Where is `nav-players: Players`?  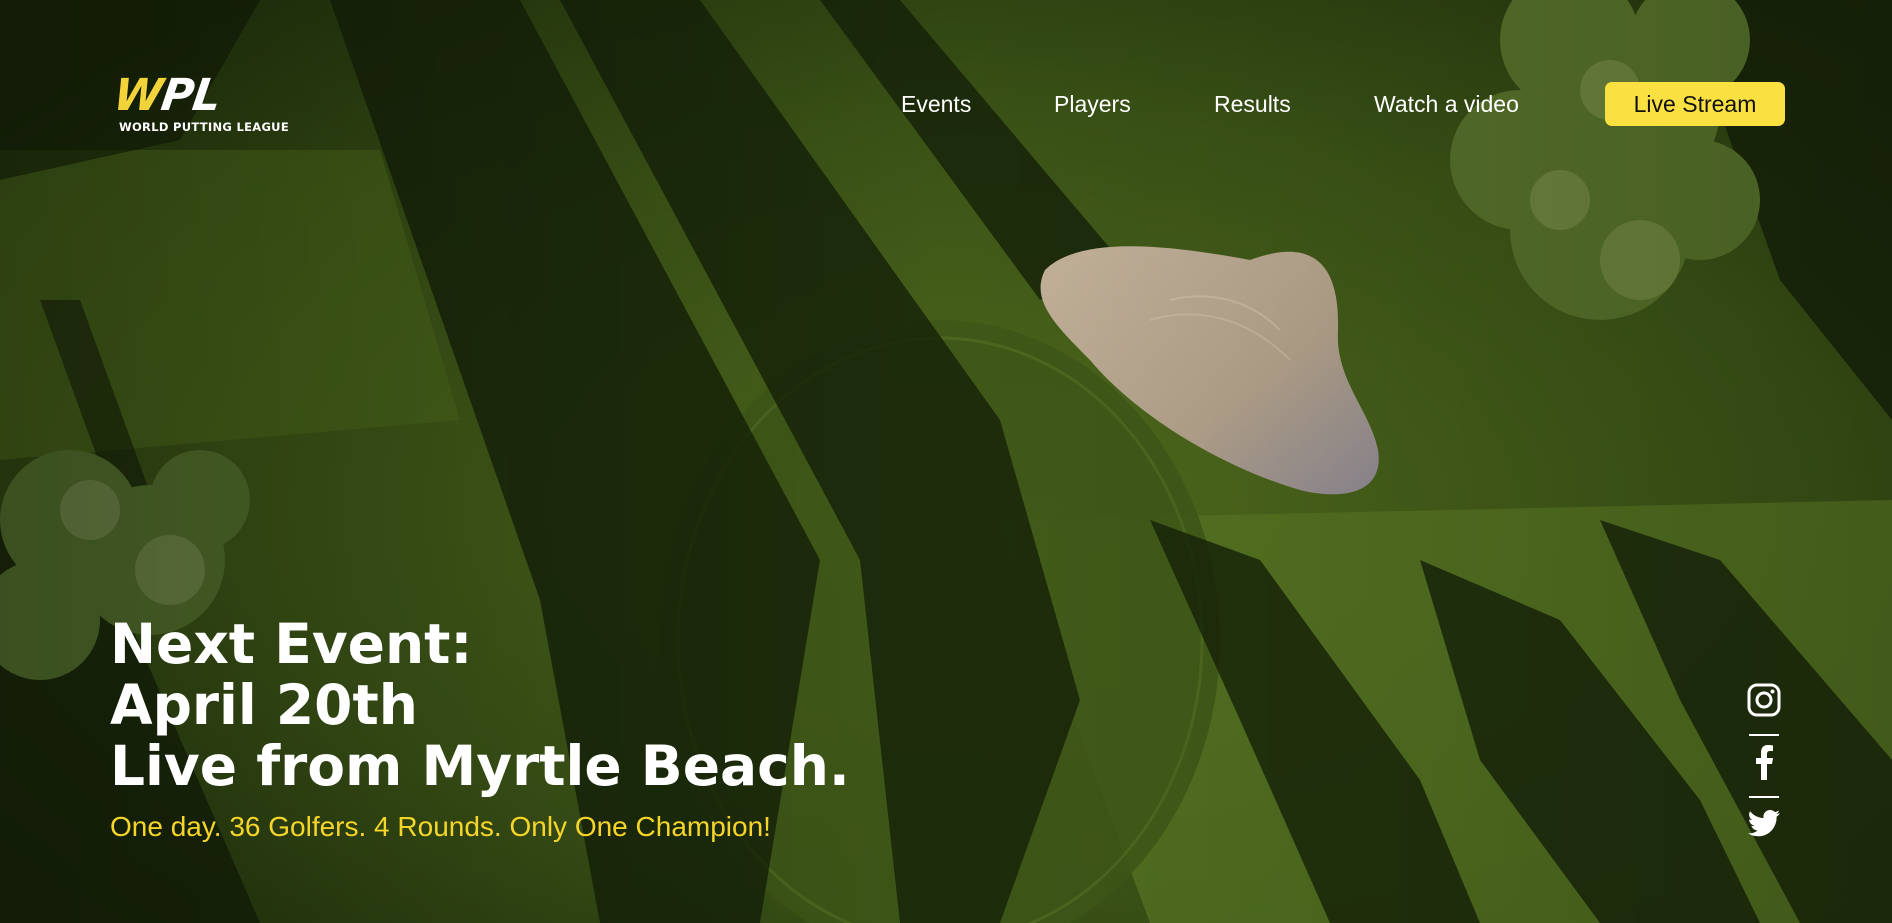
nav-players: Players is located at coordinates (1092, 104).